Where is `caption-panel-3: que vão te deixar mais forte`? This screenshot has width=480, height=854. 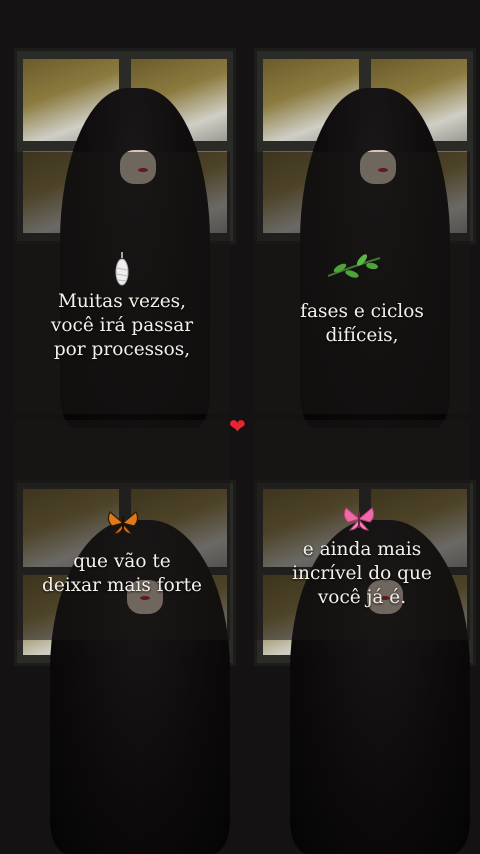 caption-panel-3: que vão te deixar mais forte is located at coordinates (122, 530).